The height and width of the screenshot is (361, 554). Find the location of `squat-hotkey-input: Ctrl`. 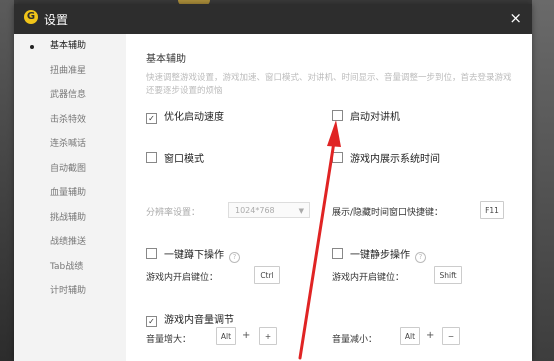

squat-hotkey-input: Ctrl is located at coordinates (267, 275).